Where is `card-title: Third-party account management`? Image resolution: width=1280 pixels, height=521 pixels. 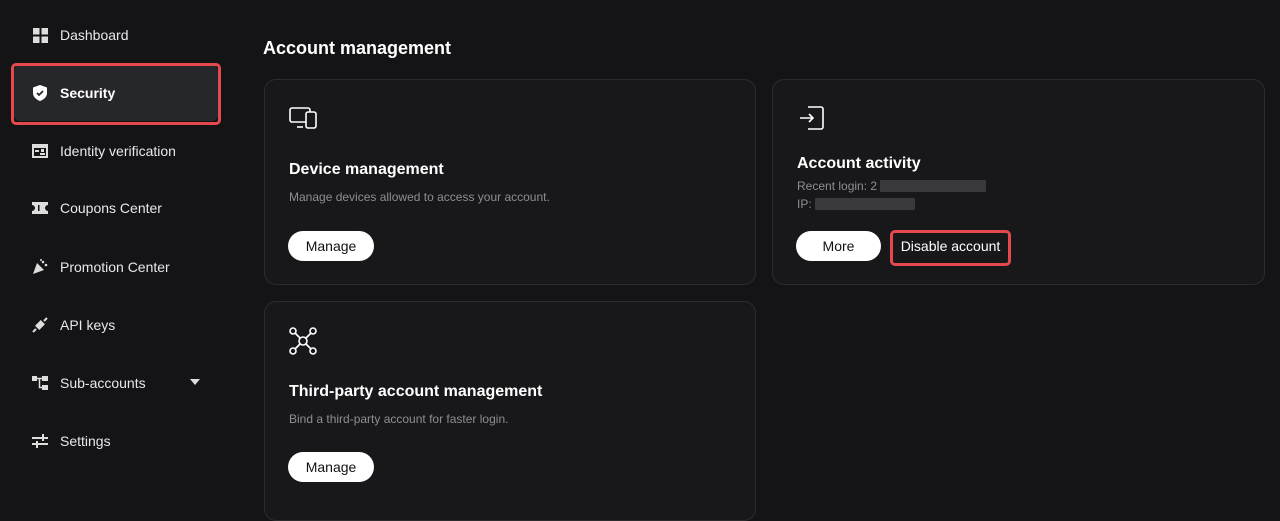 card-title: Third-party account management is located at coordinates (416, 391).